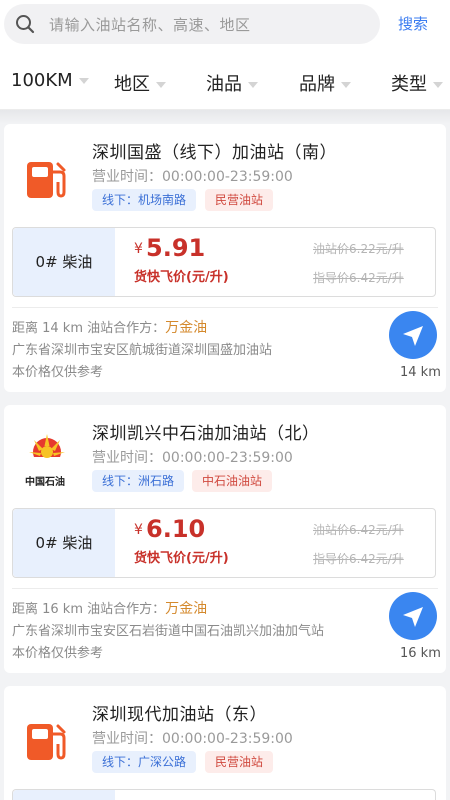 The width and height of the screenshot is (450, 800). I want to click on location-tag: 线下：机场南路, so click(144, 200).